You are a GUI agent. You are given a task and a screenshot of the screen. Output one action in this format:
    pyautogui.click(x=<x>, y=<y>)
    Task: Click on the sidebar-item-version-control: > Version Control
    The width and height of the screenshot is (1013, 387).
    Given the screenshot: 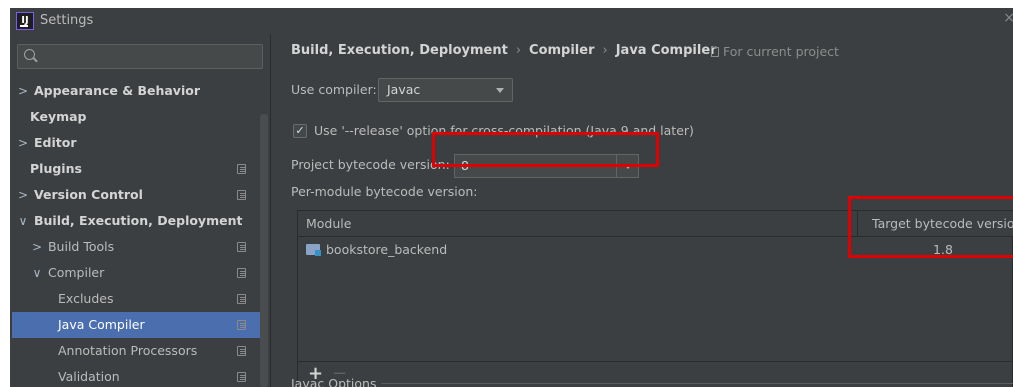 What is the action you would take?
    pyautogui.click(x=136, y=195)
    